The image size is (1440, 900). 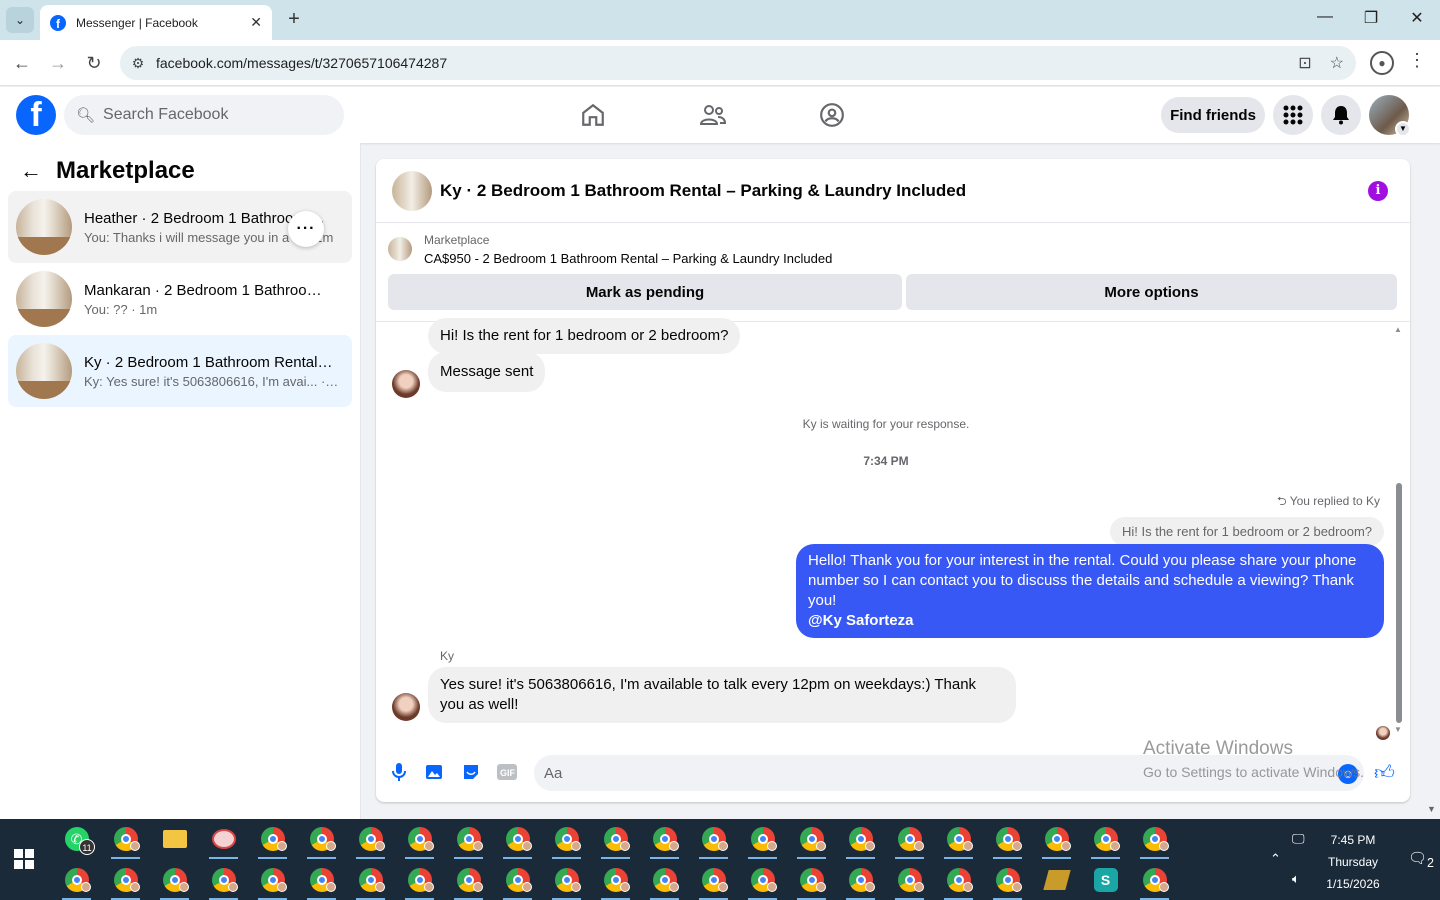 I want to click on browser-tab: f Messenger | Facebook ✕, so click(x=156, y=22).